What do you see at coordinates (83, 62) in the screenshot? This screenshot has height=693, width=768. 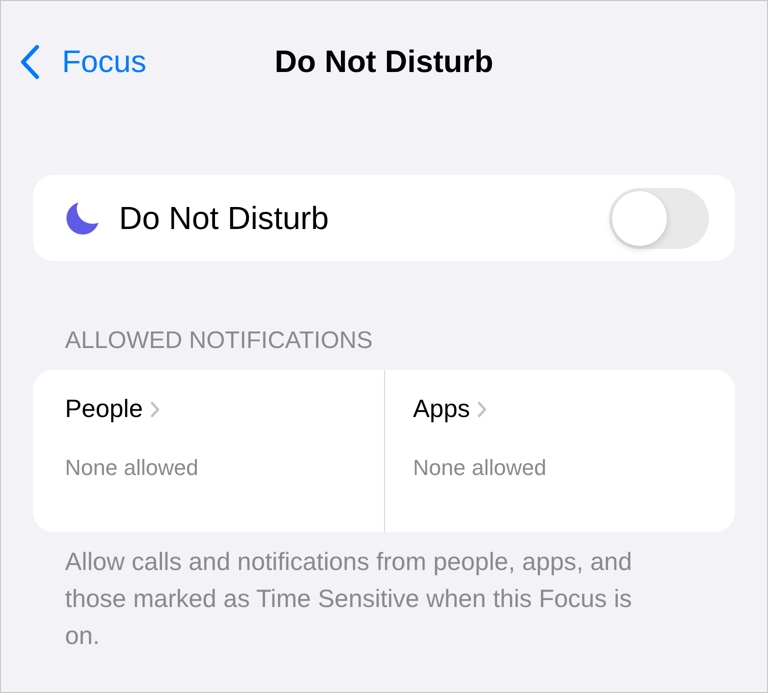 I see `back-button: Focus` at bounding box center [83, 62].